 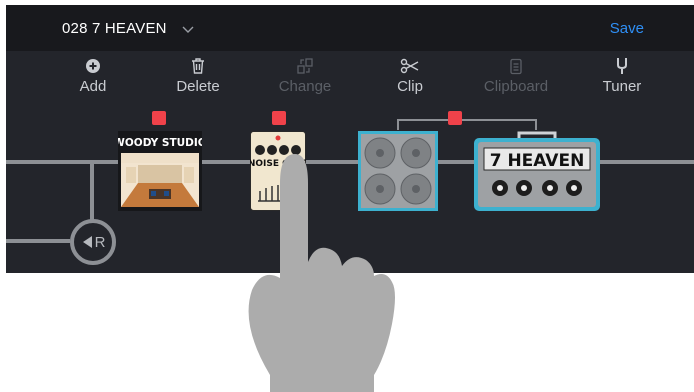 I want to click on top-bar: 028 7 HEAVEN Save, so click(x=350, y=28).